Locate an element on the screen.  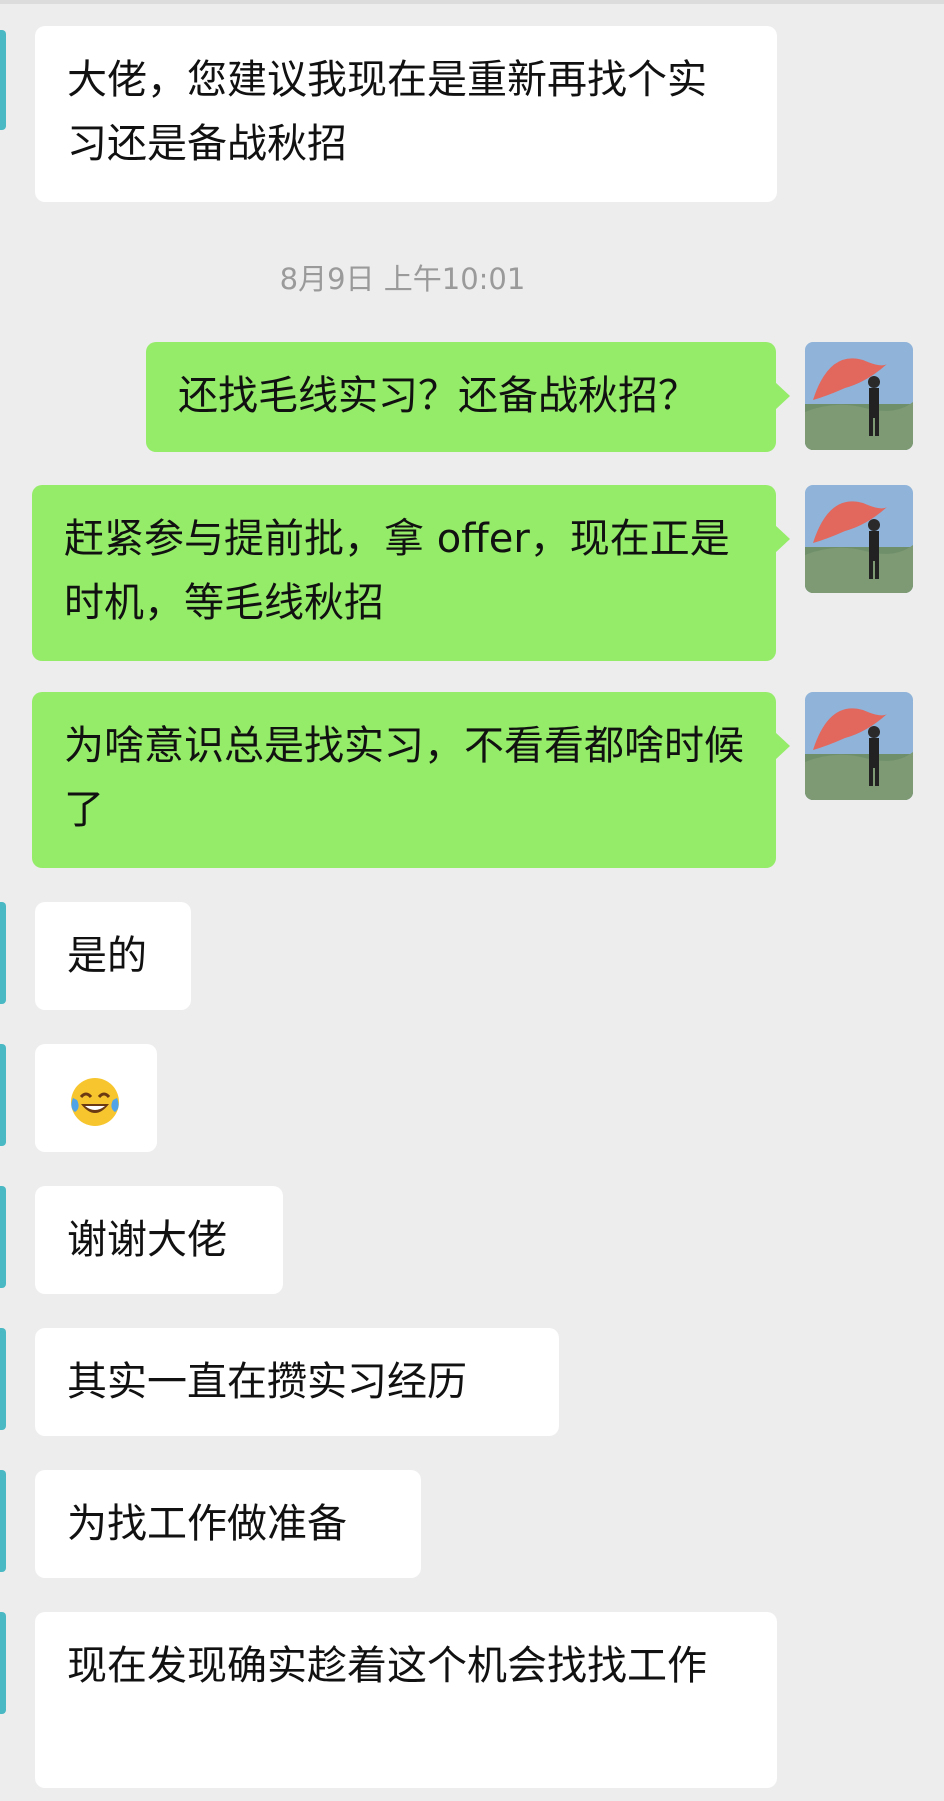
message-text: 还找毛线实习？还备战秋招？ is located at coordinates (438, 396).